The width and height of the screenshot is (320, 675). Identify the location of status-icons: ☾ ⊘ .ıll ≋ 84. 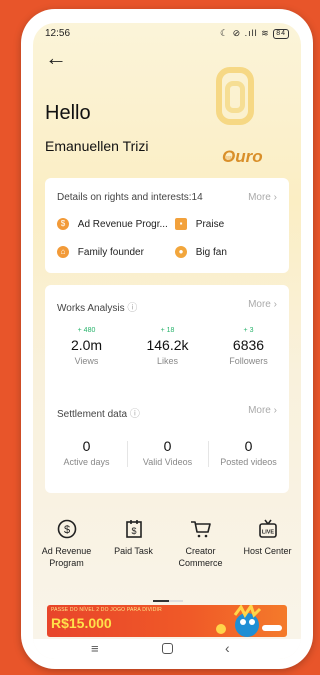
(254, 33).